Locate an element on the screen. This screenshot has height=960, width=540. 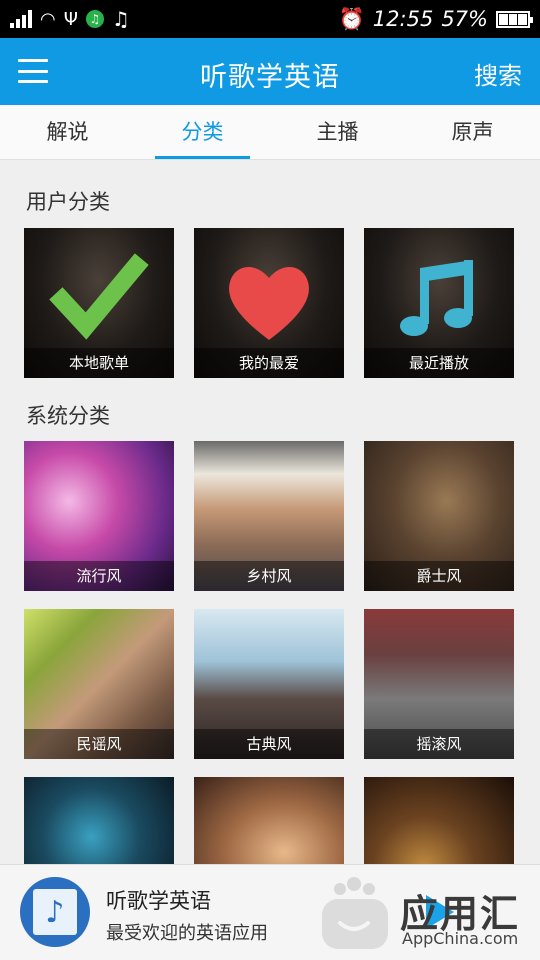
banner-title: 听歌学英语 is located at coordinates (158, 901).